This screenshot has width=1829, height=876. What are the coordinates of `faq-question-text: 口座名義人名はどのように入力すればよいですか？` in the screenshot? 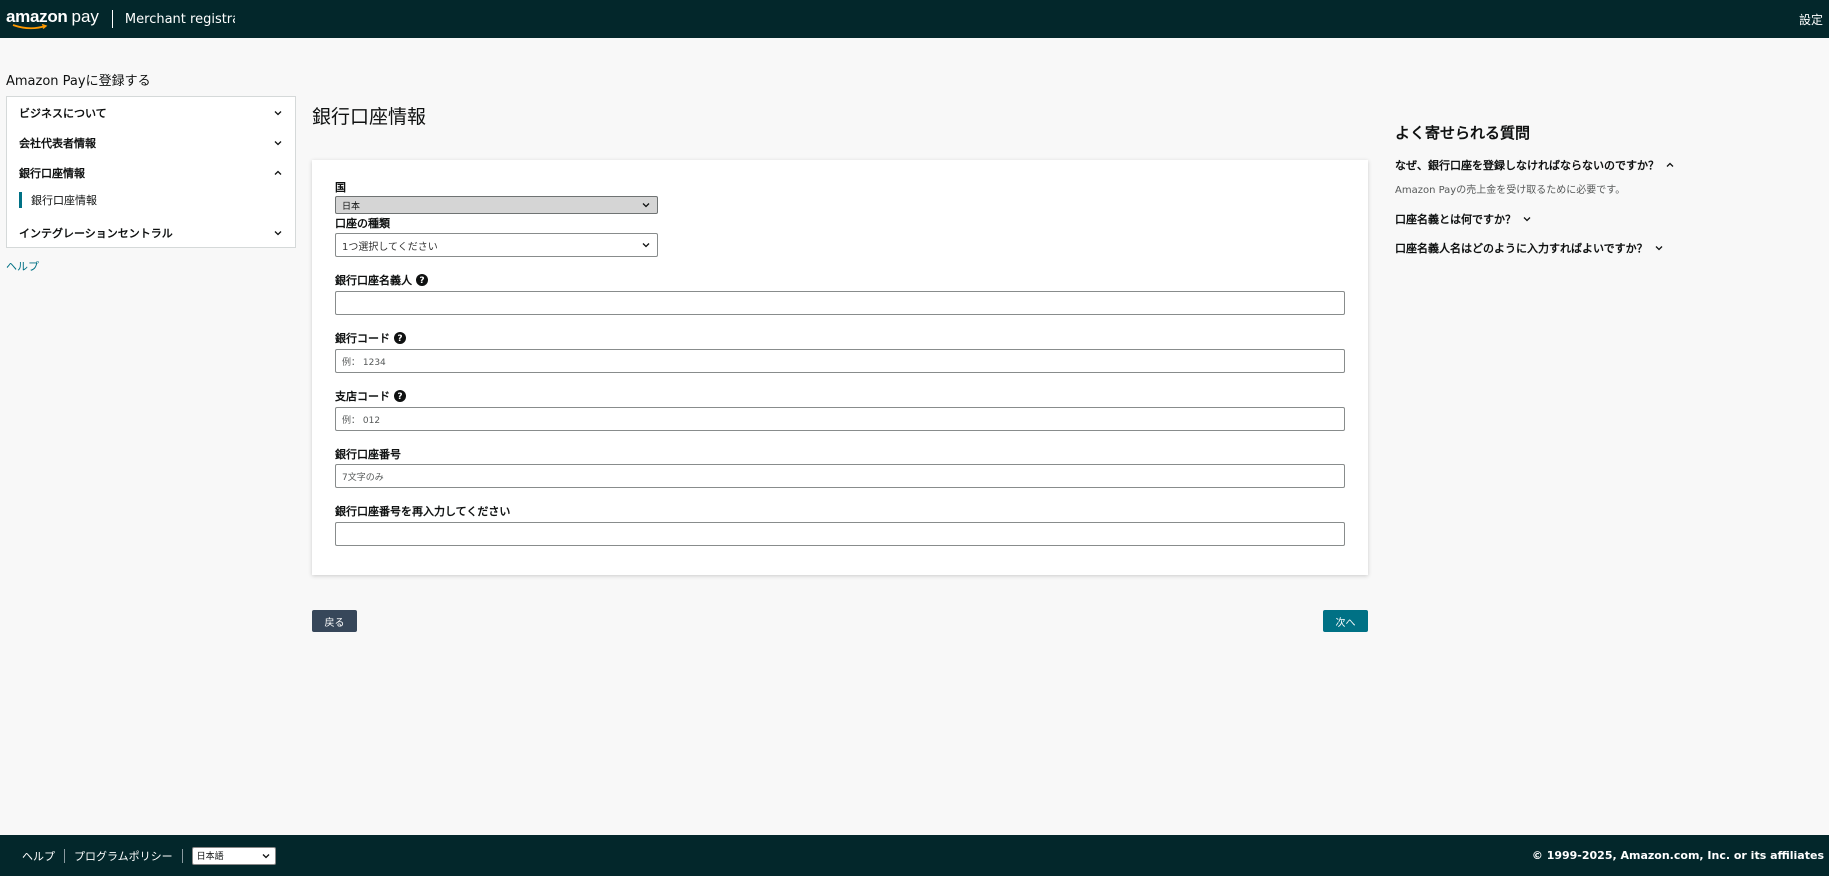 It's located at (1521, 248).